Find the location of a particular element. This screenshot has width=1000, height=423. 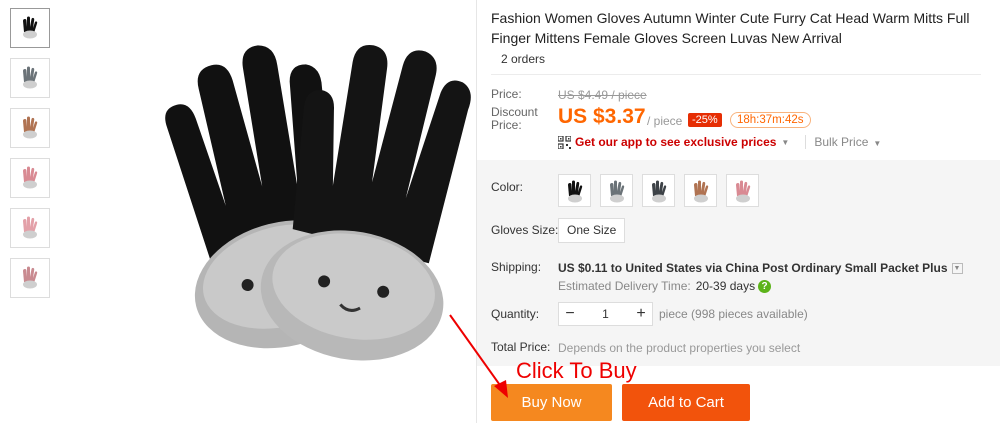

thumbnail-list is located at coordinates (31, 158).